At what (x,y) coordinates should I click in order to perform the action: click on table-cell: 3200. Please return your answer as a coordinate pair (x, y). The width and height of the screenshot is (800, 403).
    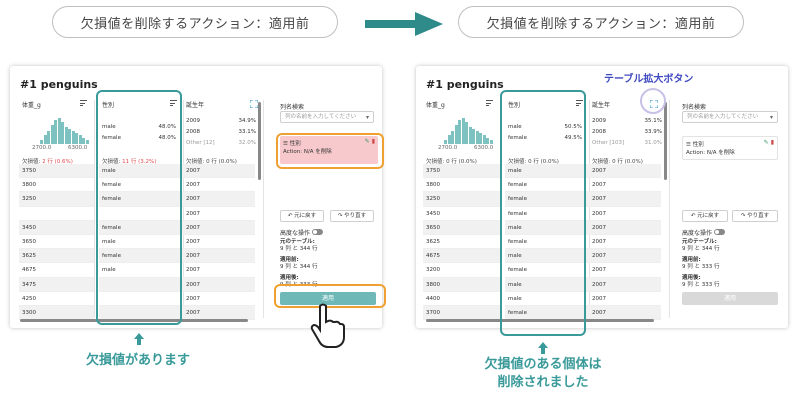
    Looking at the image, I should click on (461, 270).